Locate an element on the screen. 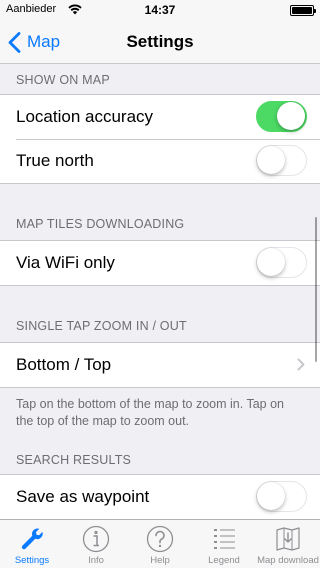 The image size is (320, 568). wrench-icon is located at coordinates (32, 539).